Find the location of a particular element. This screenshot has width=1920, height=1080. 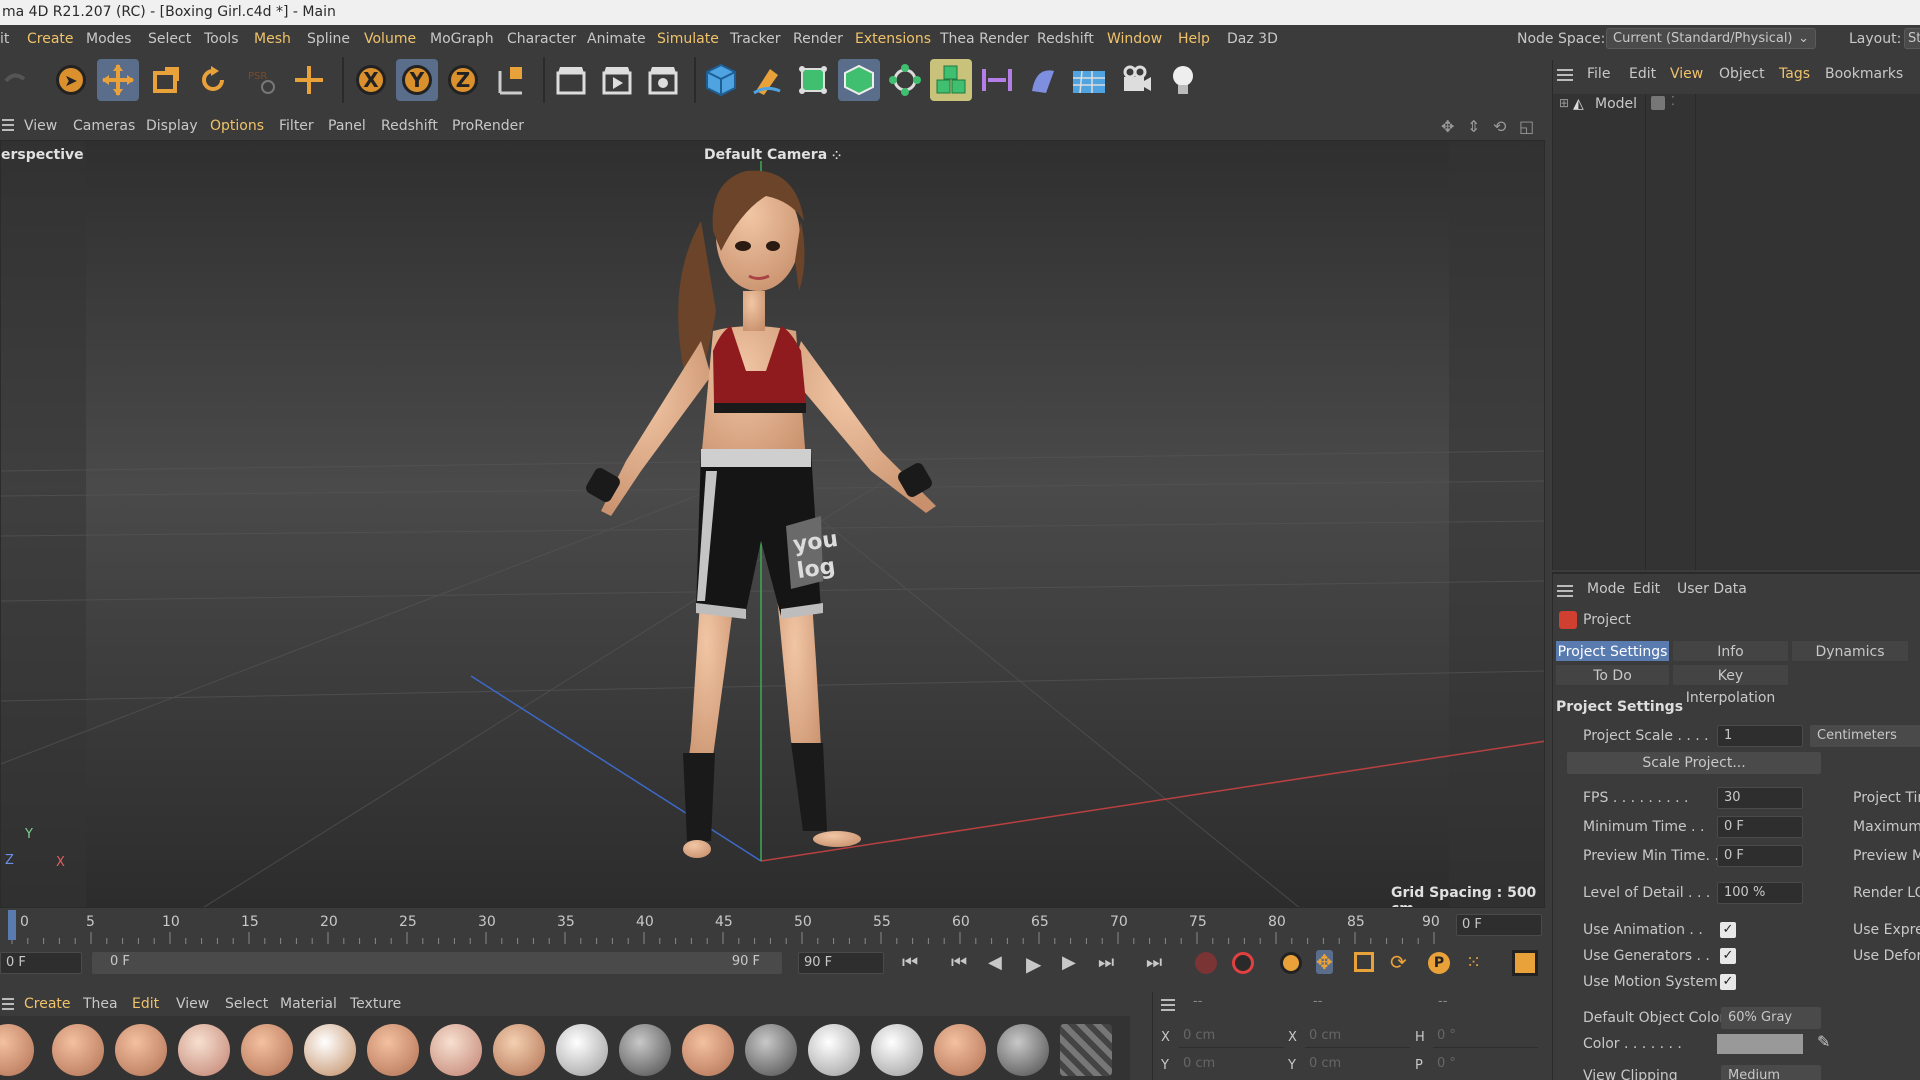

menu-item-render: Render is located at coordinates (818, 39).